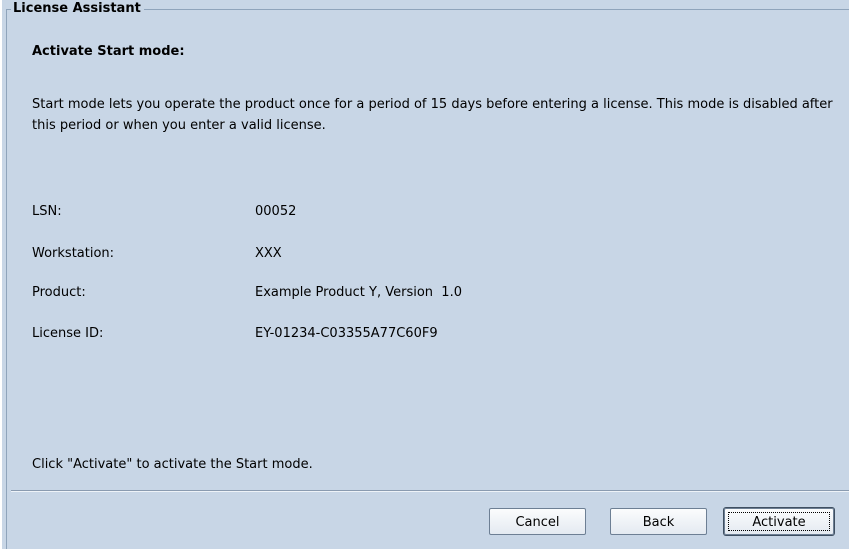 The width and height of the screenshot is (849, 549). Describe the element at coordinates (268, 253) in the screenshot. I see `workstation-value: XXX` at that location.